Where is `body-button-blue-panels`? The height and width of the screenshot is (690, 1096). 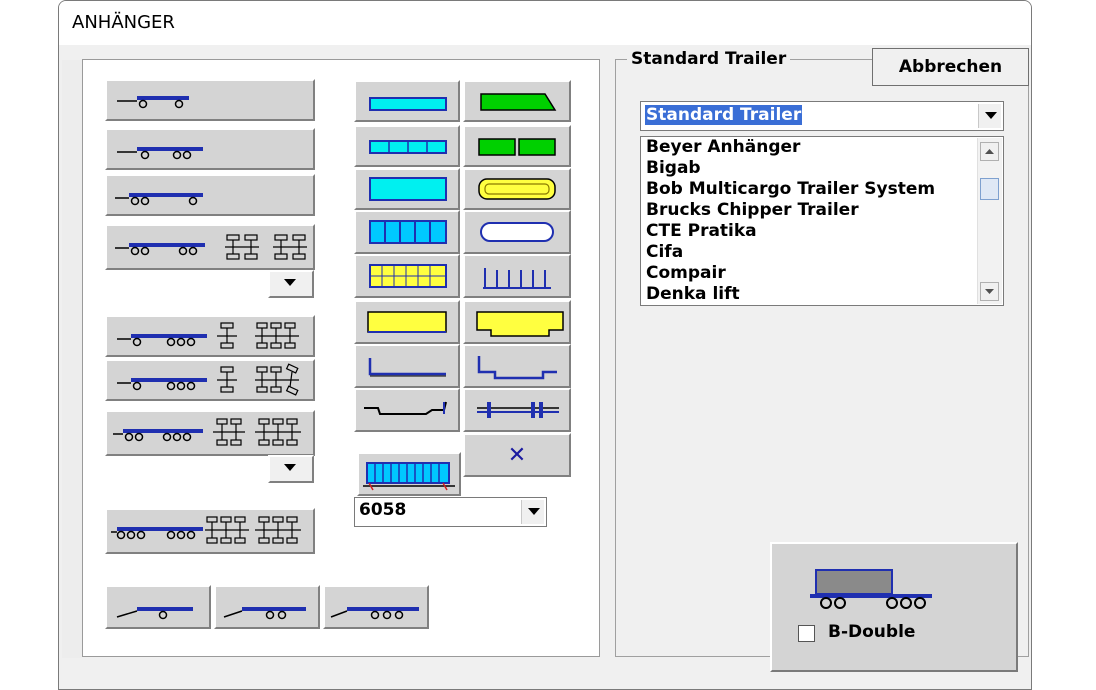
body-button-blue-panels is located at coordinates (407, 232).